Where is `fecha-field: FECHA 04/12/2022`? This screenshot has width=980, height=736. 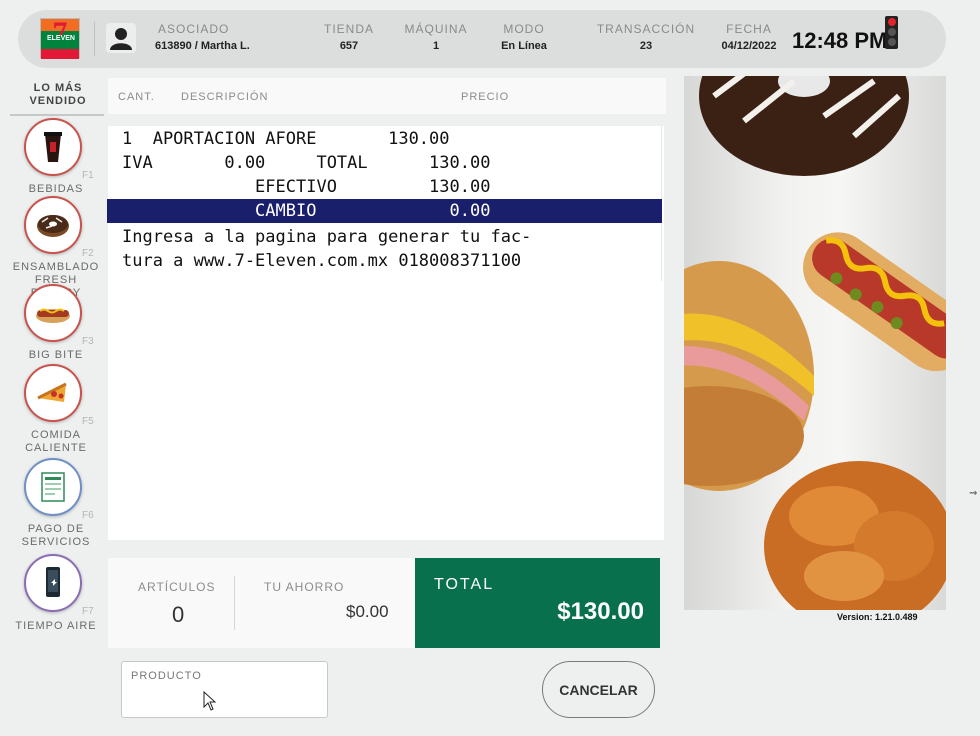
fecha-field: FECHA 04/12/2022 is located at coordinates (749, 37).